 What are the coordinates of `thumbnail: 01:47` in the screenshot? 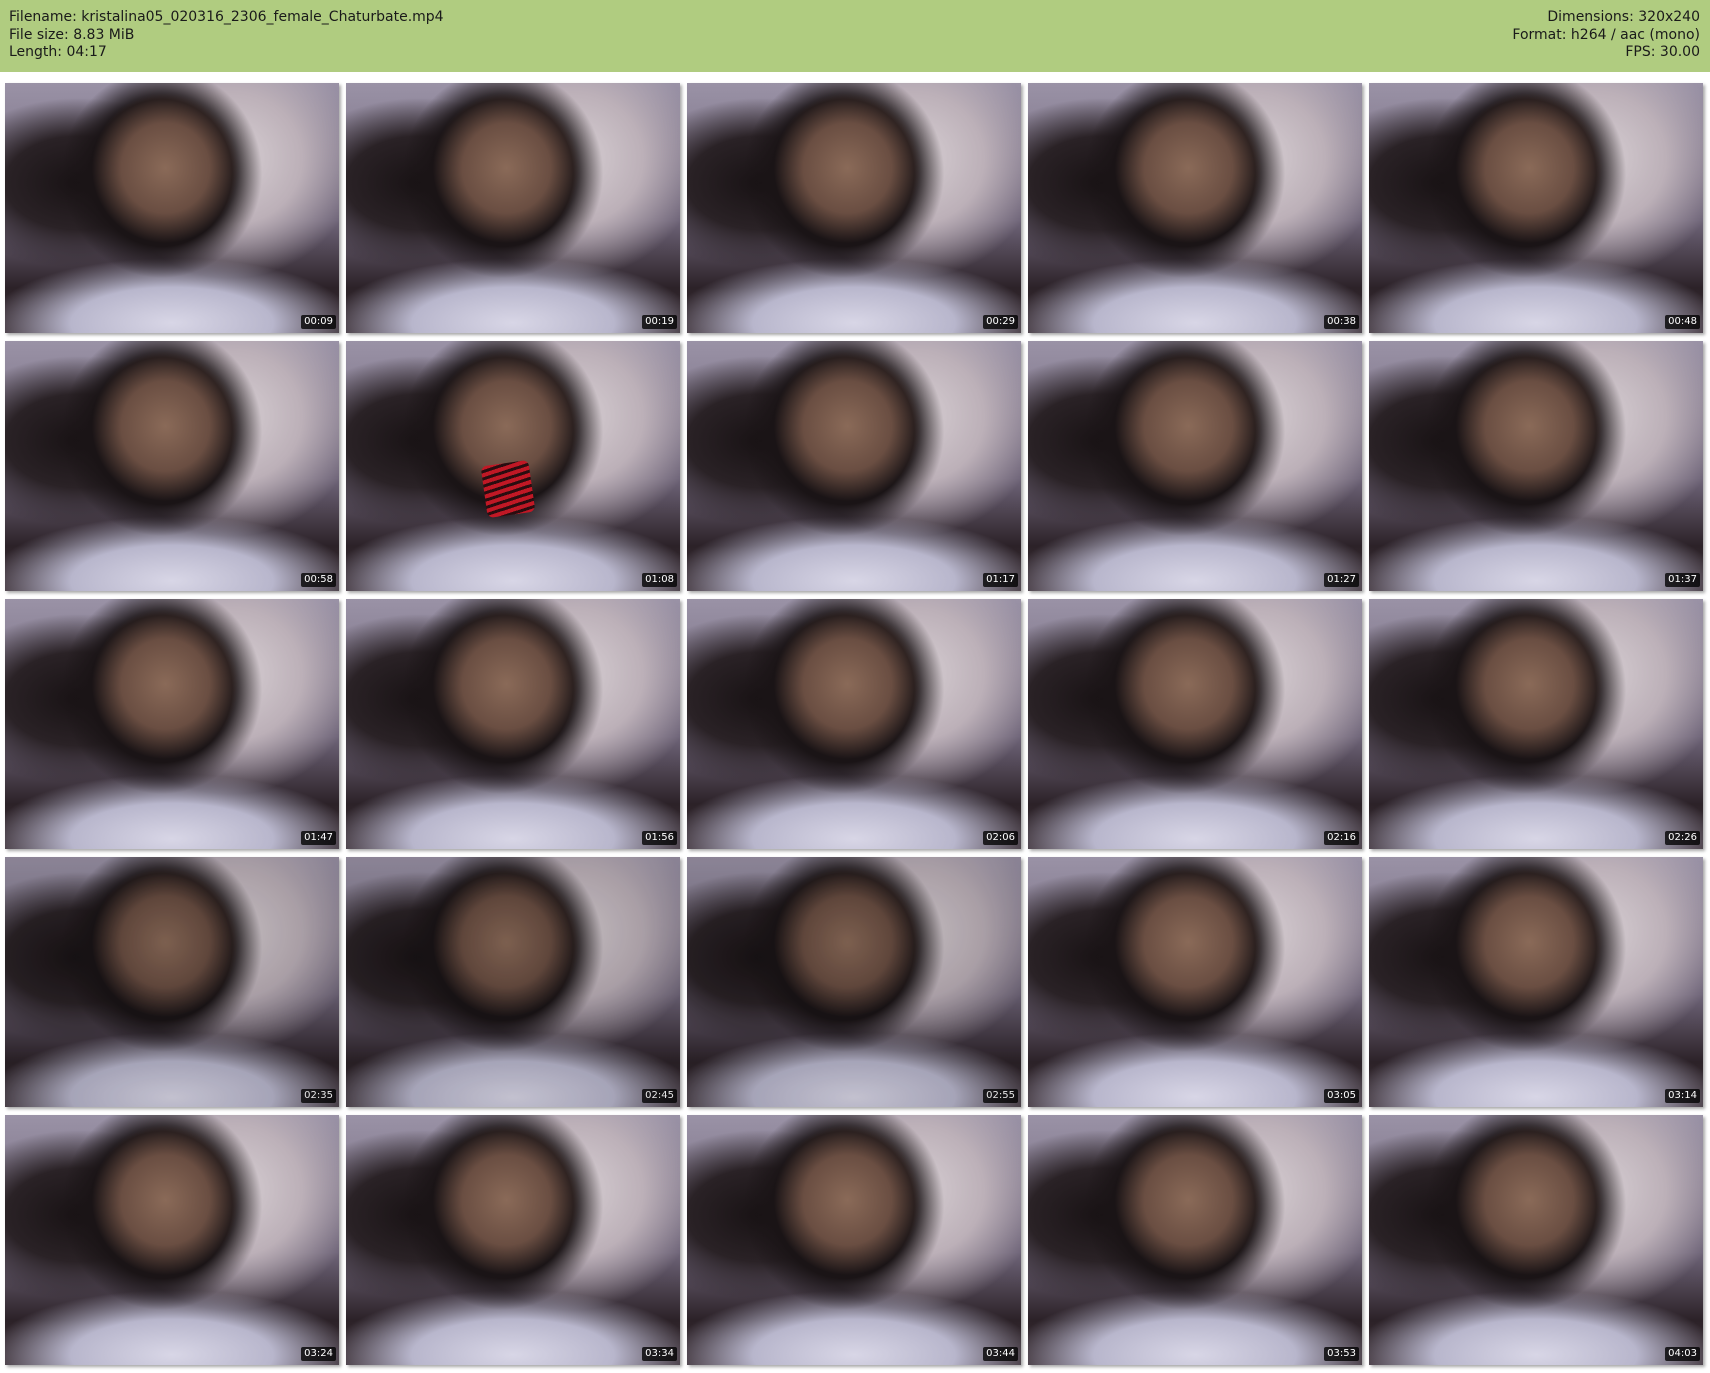 It's located at (172, 724).